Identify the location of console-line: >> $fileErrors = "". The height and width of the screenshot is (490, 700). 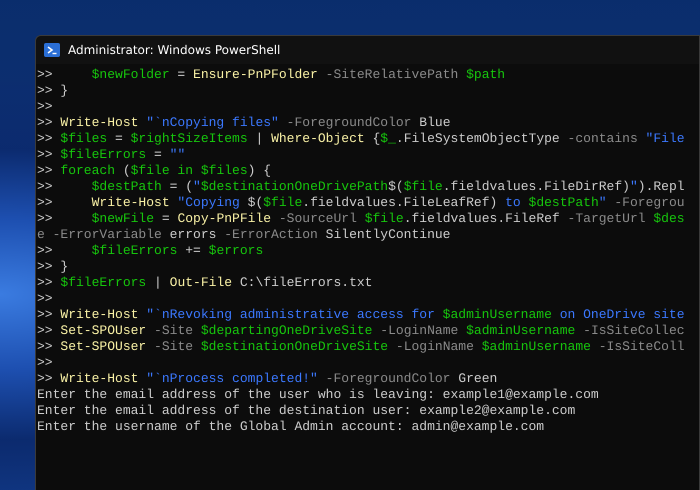
(111, 155).